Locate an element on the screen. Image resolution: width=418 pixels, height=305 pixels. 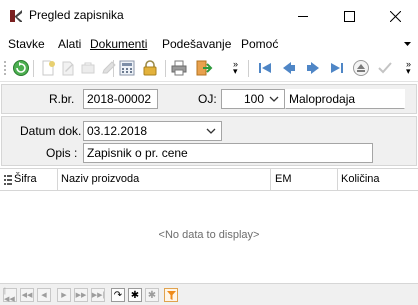
app-logo-icon is located at coordinates (16, 16).